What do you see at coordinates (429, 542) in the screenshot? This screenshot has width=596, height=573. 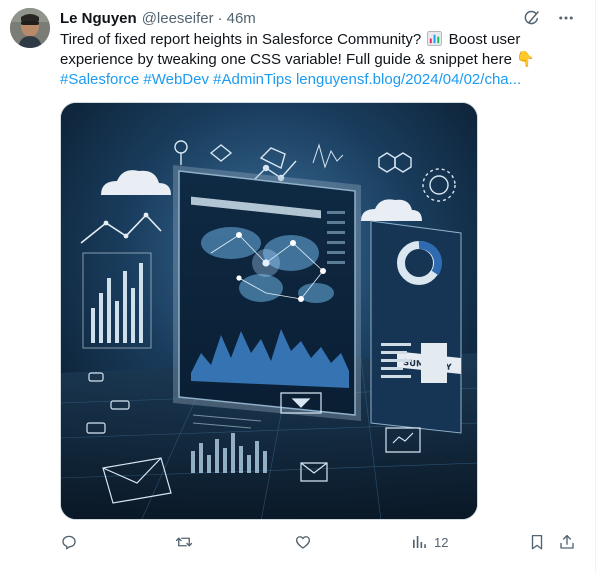 I see `views-button: 12` at bounding box center [429, 542].